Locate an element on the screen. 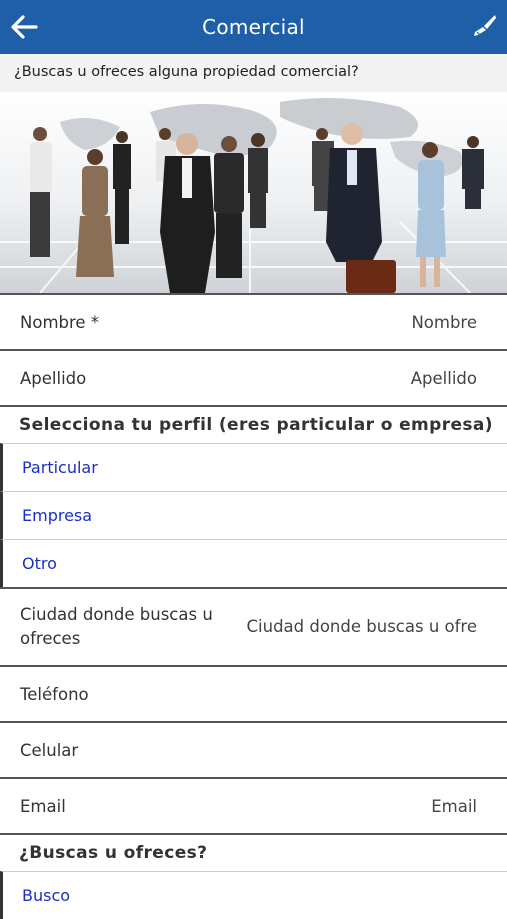 The height and width of the screenshot is (919, 507). celular-label: Celular is located at coordinates (49, 750).